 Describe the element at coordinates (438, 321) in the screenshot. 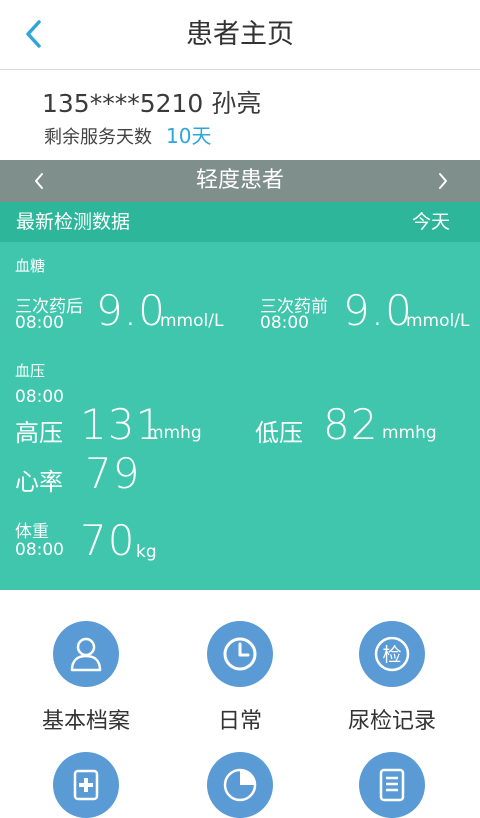

I see `sugar-before-unit: mmol/L` at that location.